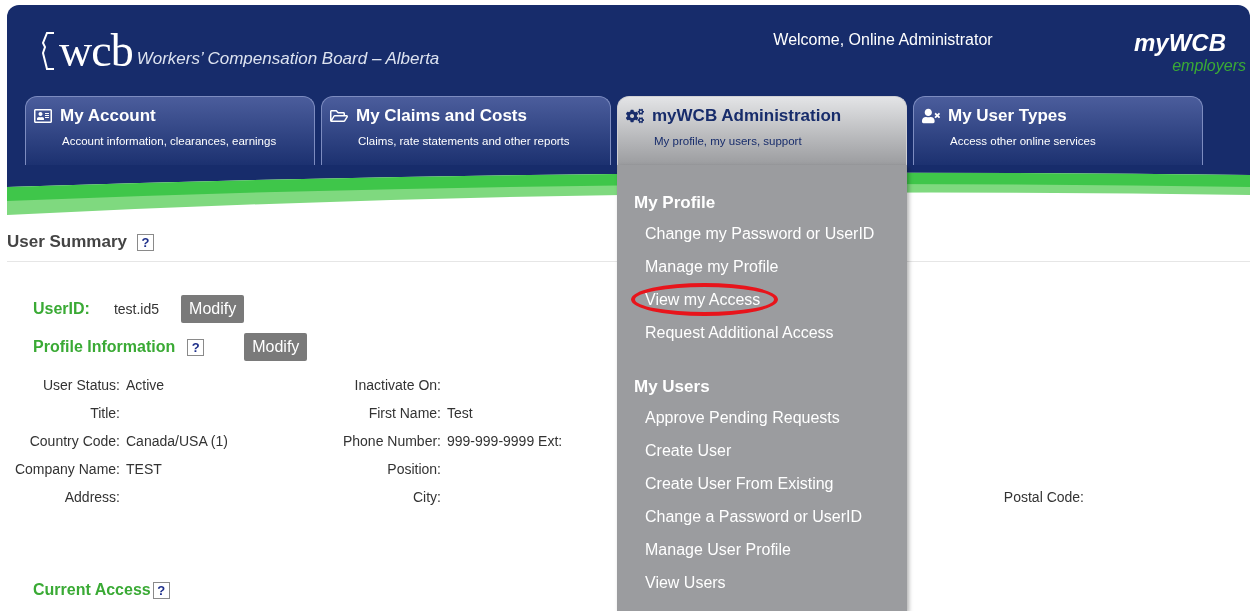  Describe the element at coordinates (108, 116) in the screenshot. I see `tab-title: My Account` at that location.